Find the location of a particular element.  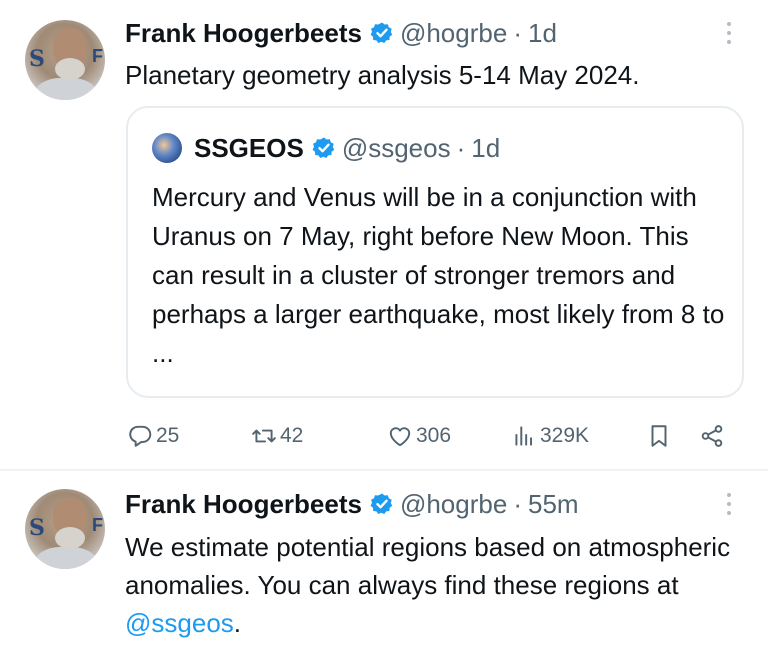

retweet-count: 42 is located at coordinates (292, 435).